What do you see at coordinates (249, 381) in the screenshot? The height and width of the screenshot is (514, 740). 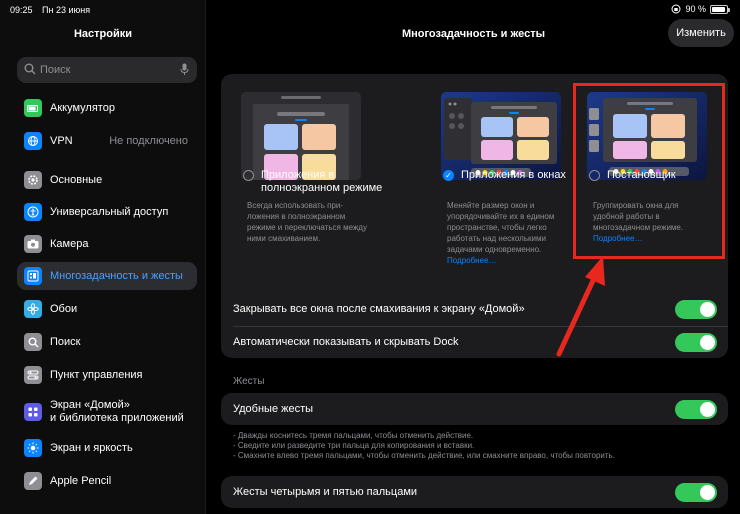 I see `gestures-section-header: Жесты` at bounding box center [249, 381].